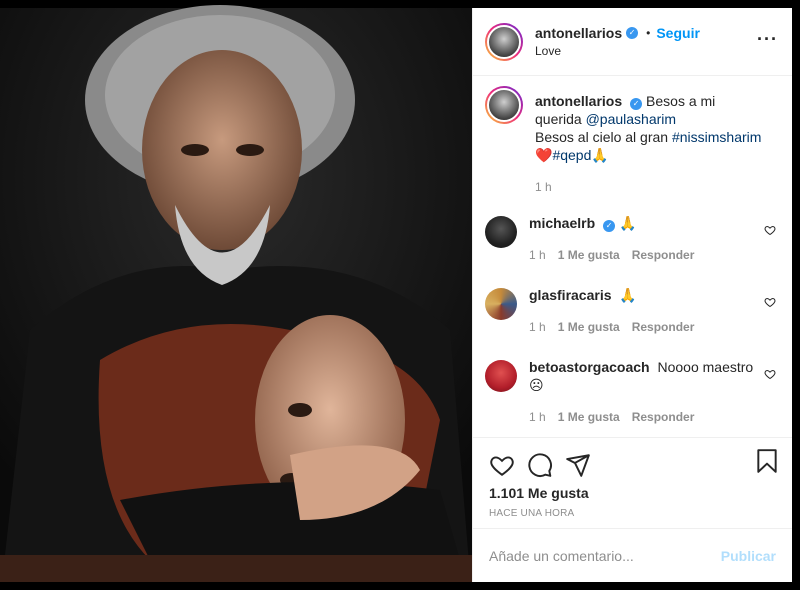  What do you see at coordinates (632, 510) in the screenshot?
I see `post-timestamp: HACE UNA HORA` at bounding box center [632, 510].